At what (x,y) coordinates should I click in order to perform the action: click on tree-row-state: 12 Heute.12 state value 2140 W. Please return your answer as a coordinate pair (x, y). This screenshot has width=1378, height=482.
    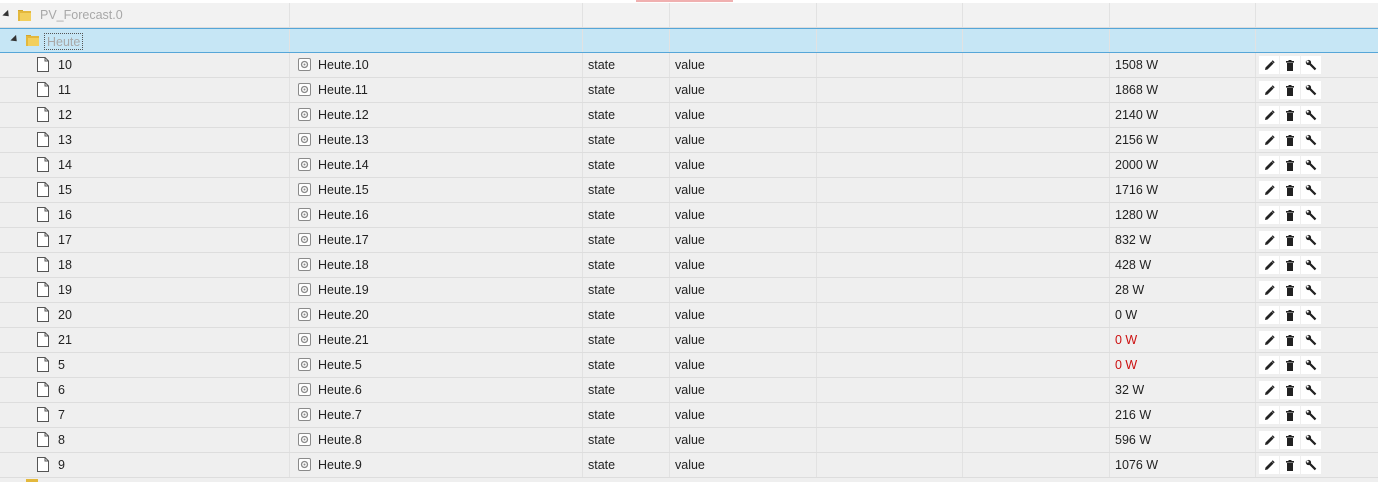
    Looking at the image, I should click on (689, 115).